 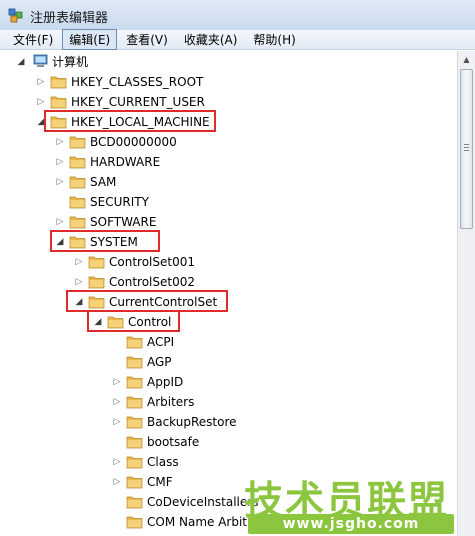 I want to click on tree-item-label: SOFTWARE, so click(x=123, y=222).